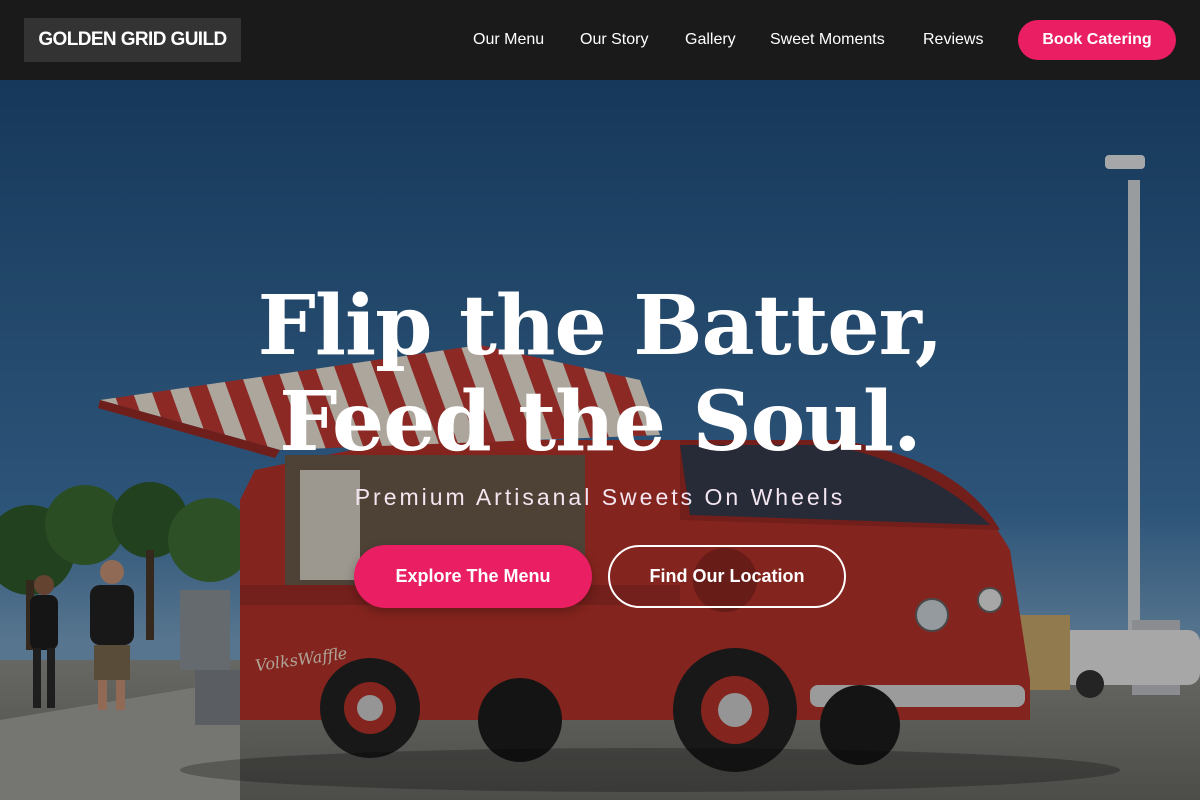 The width and height of the screenshot is (1200, 800). Describe the element at coordinates (710, 40) in the screenshot. I see `nav-link-gallery: Gallery` at that location.